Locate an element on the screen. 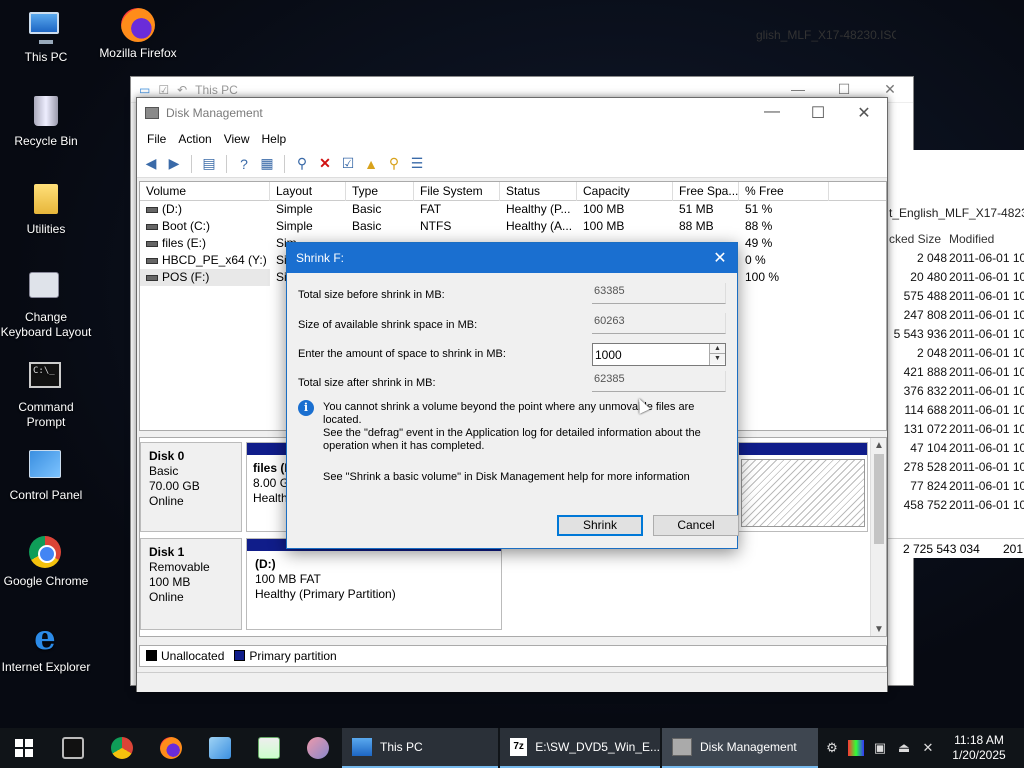  disk-0-partition-pos is located at coordinates (803, 487).